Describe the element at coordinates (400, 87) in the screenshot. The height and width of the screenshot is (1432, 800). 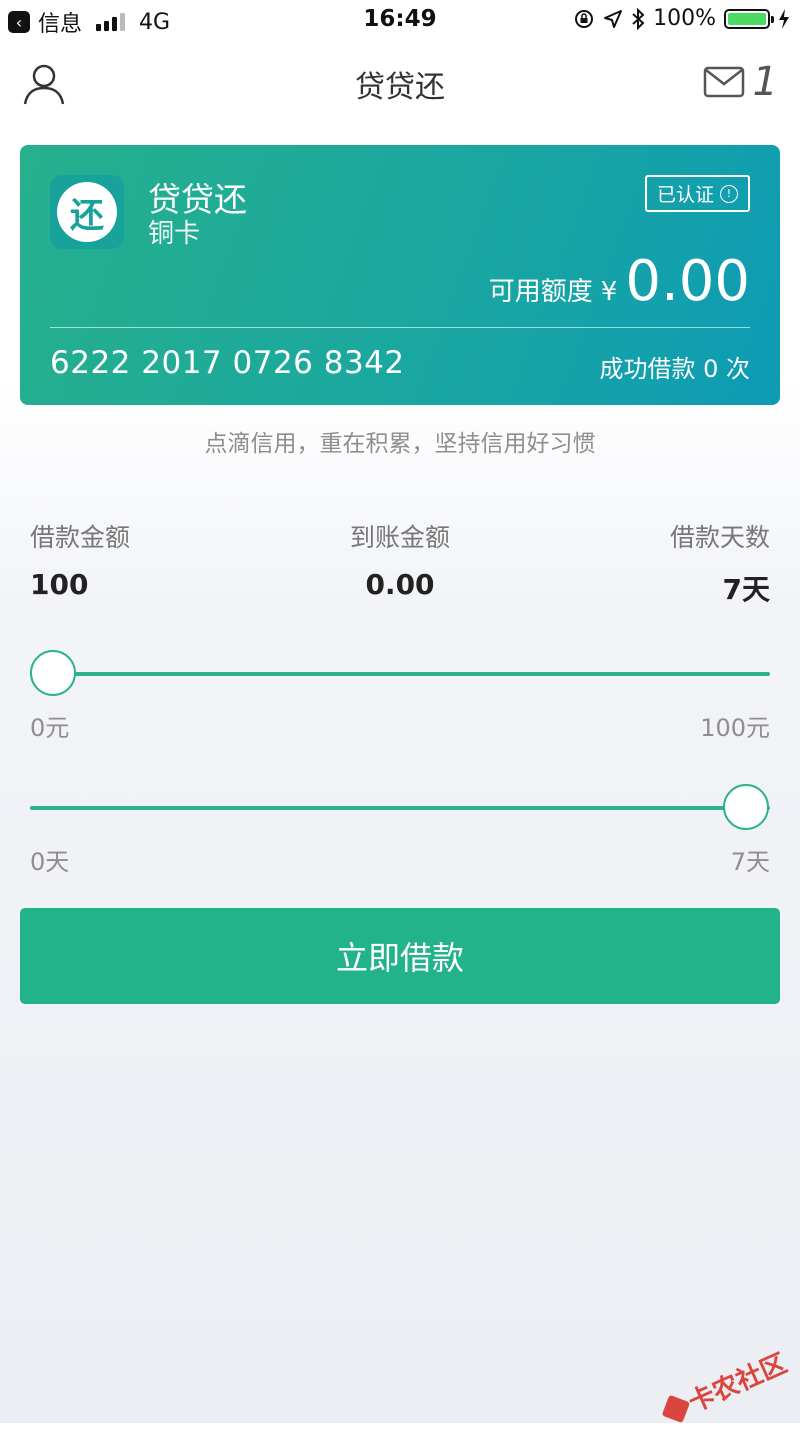
I see `page-title: 贷贷还` at that location.